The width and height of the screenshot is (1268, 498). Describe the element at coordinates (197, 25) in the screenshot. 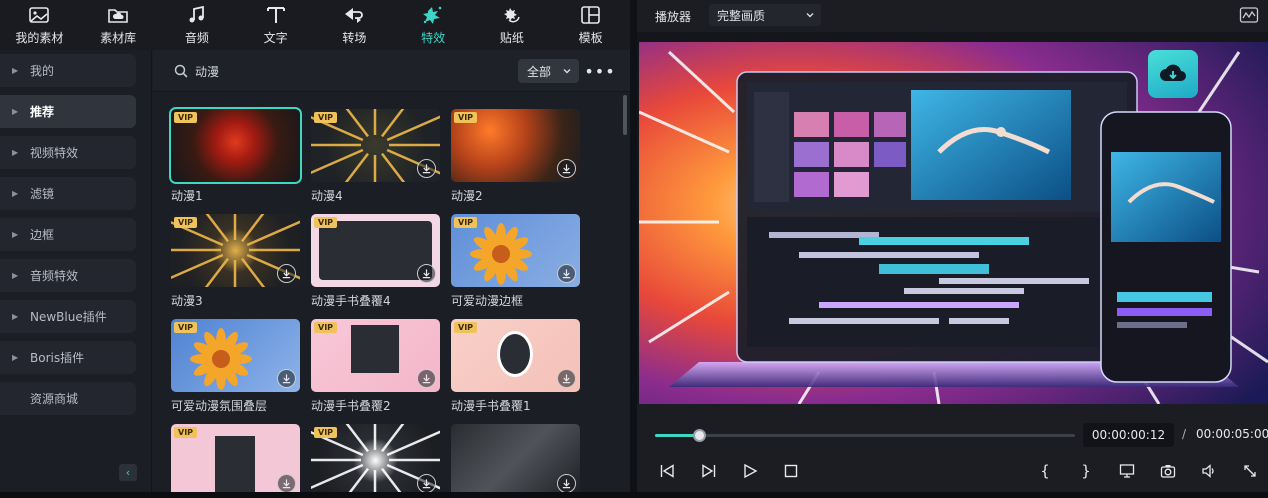

I see `tab-music-note: 音频` at that location.